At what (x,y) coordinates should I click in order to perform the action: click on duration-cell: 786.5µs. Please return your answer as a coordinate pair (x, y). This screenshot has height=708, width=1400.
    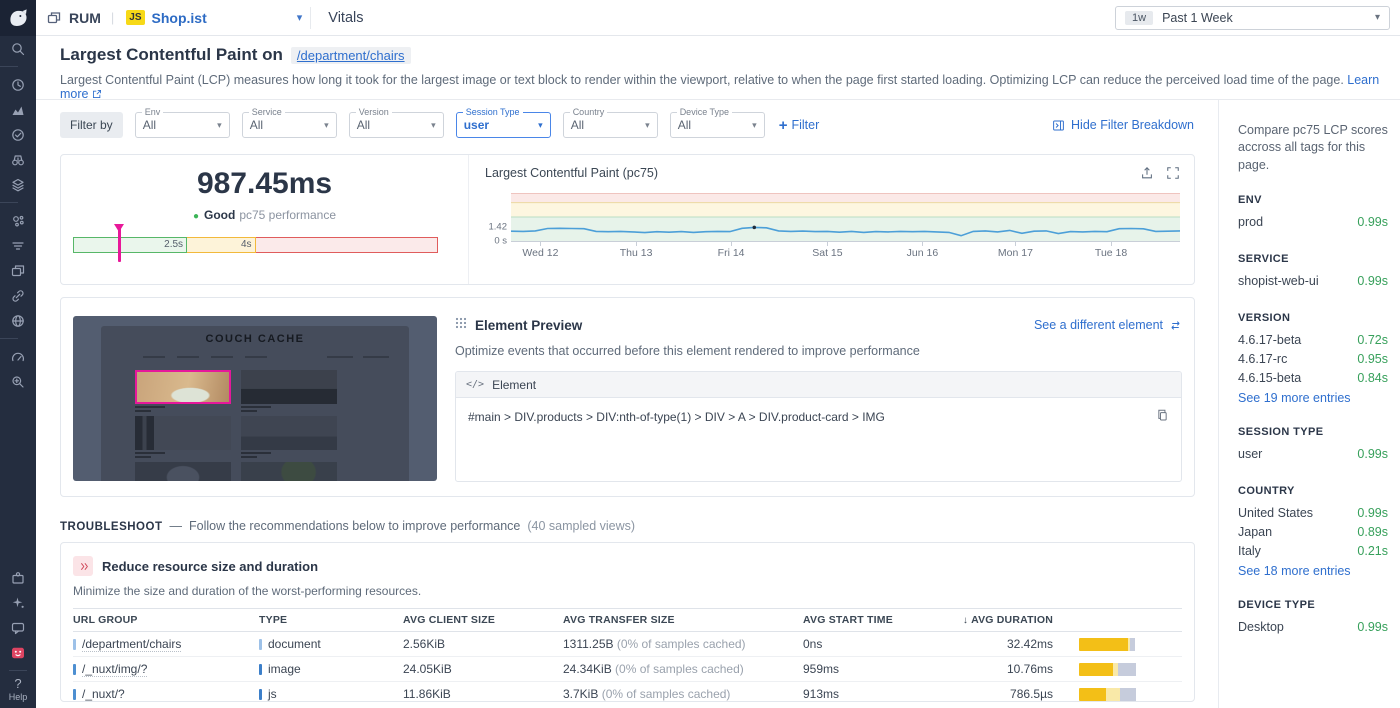
    Looking at the image, I should click on (1031, 694).